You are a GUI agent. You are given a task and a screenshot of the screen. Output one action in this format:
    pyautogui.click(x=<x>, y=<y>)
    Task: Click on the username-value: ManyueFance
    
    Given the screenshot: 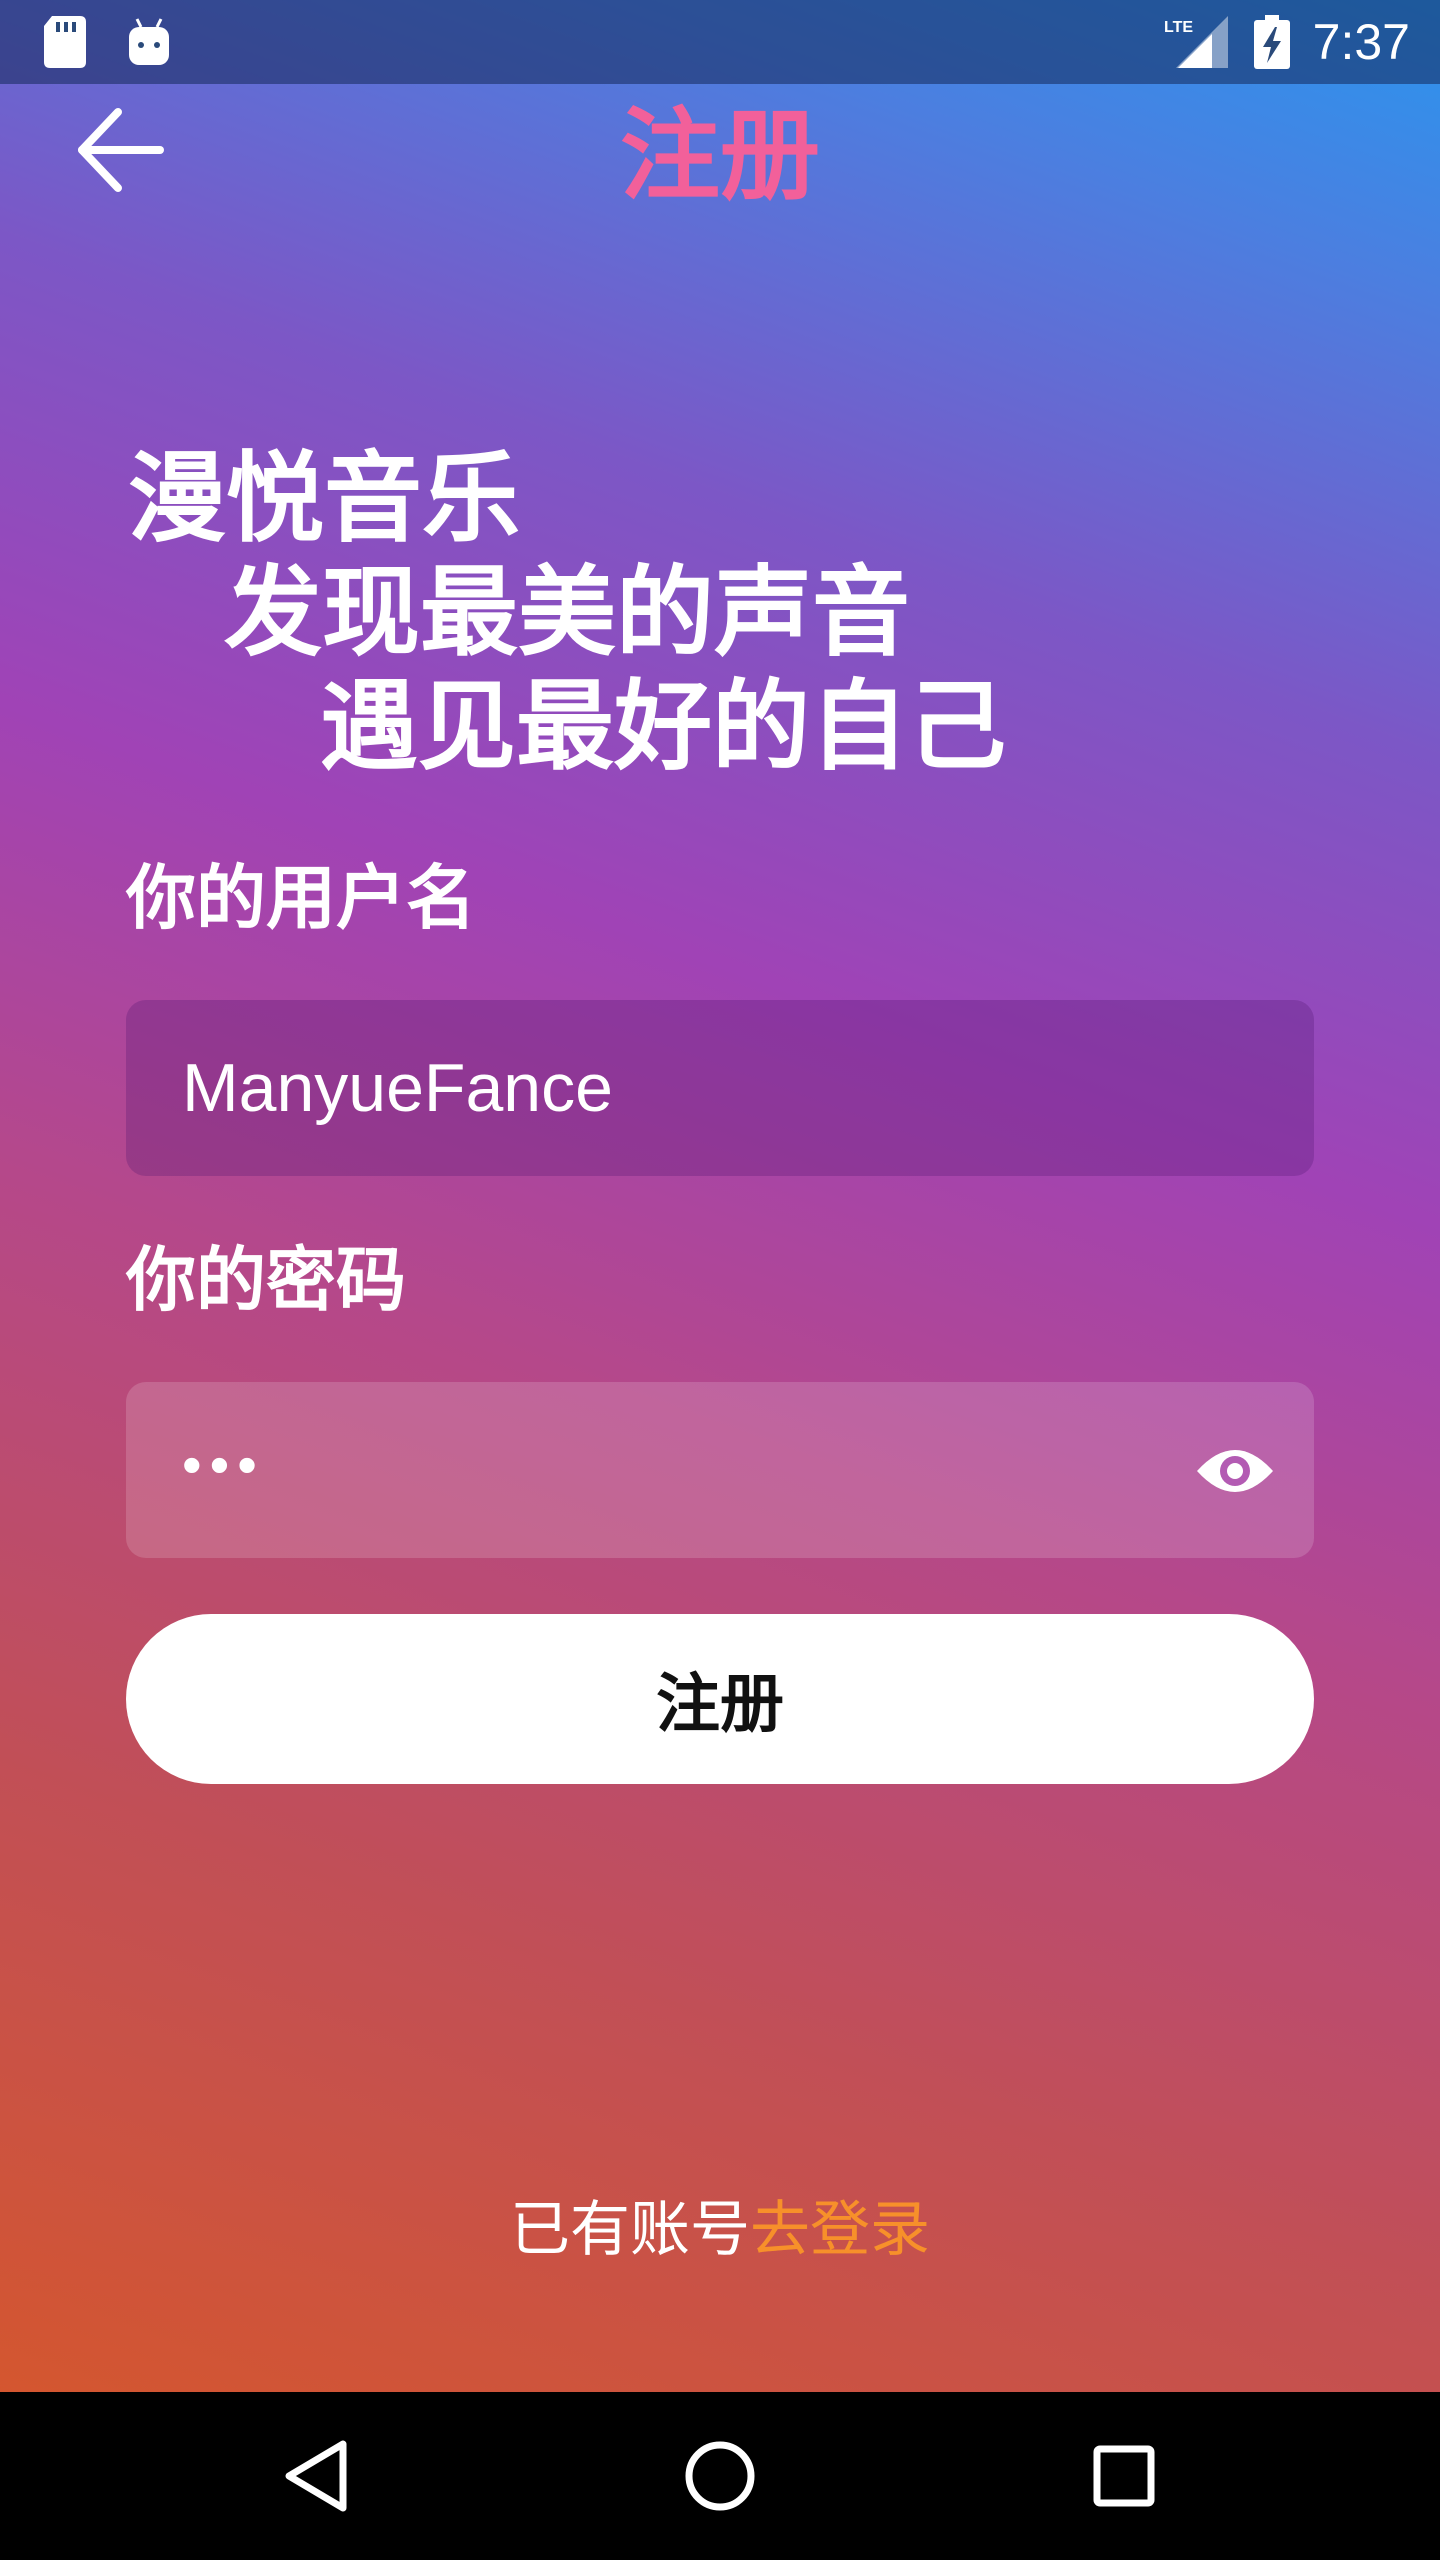 What is the action you would take?
    pyautogui.click(x=397, y=1088)
    